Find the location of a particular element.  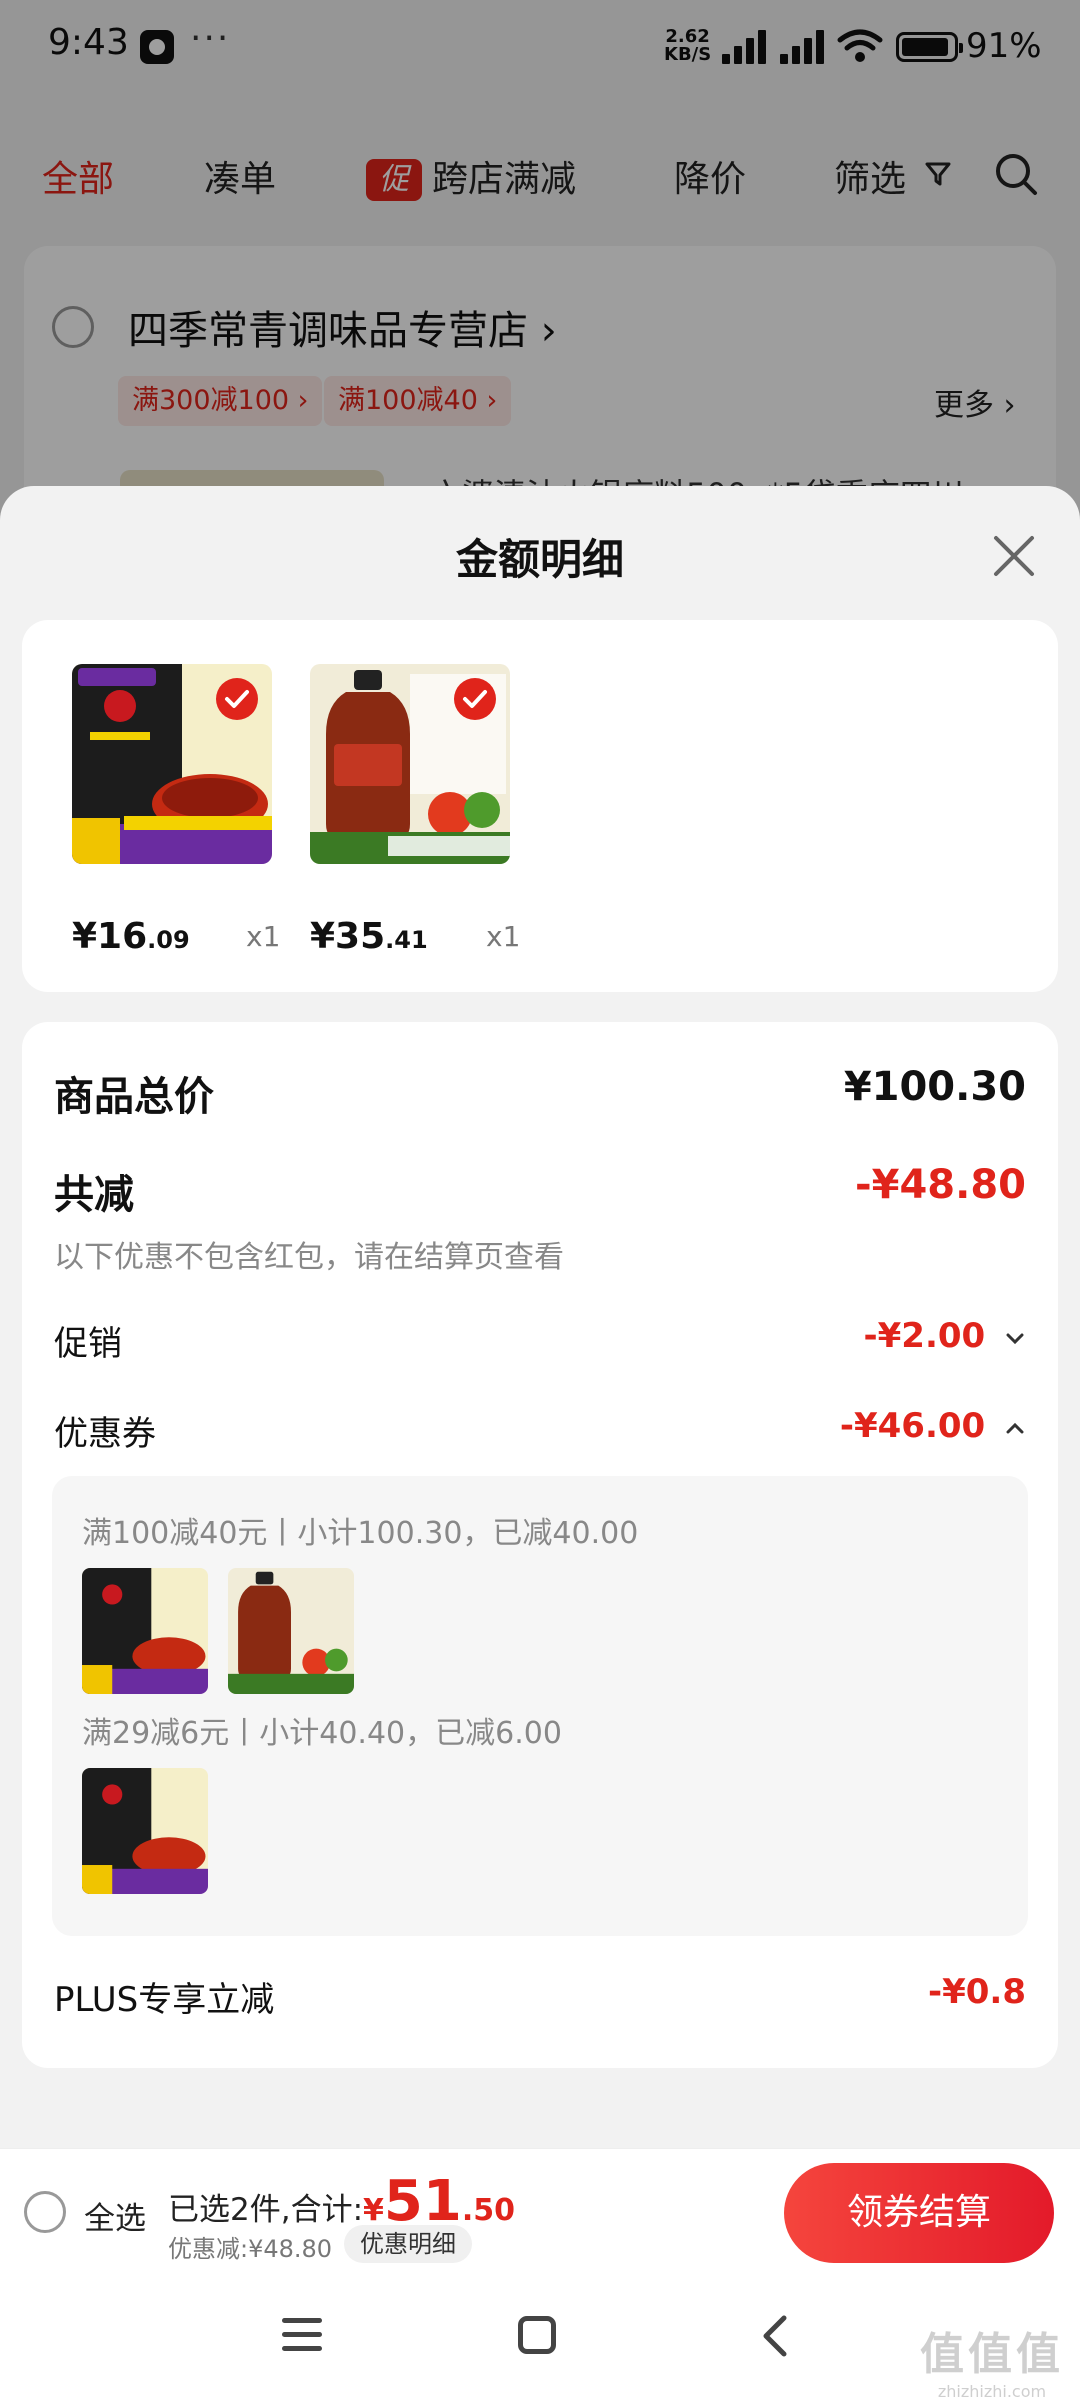

checkout-button: 领券结算 is located at coordinates (919, 2213).